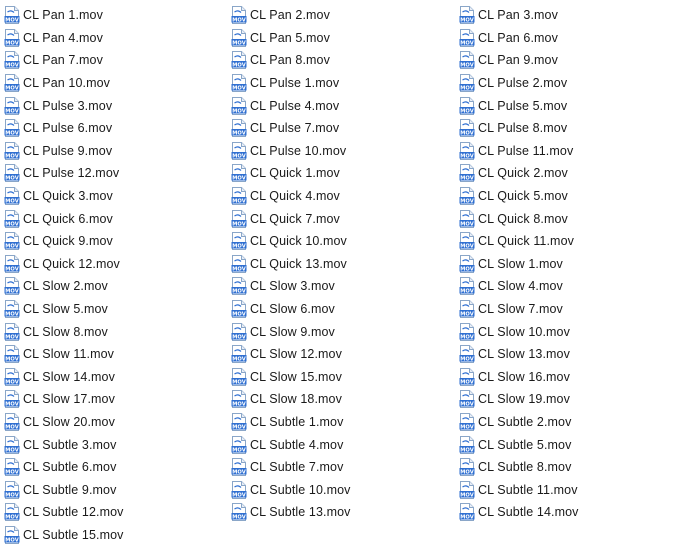  I want to click on file-item: MOV CL Slow 11.mov, so click(117, 354).